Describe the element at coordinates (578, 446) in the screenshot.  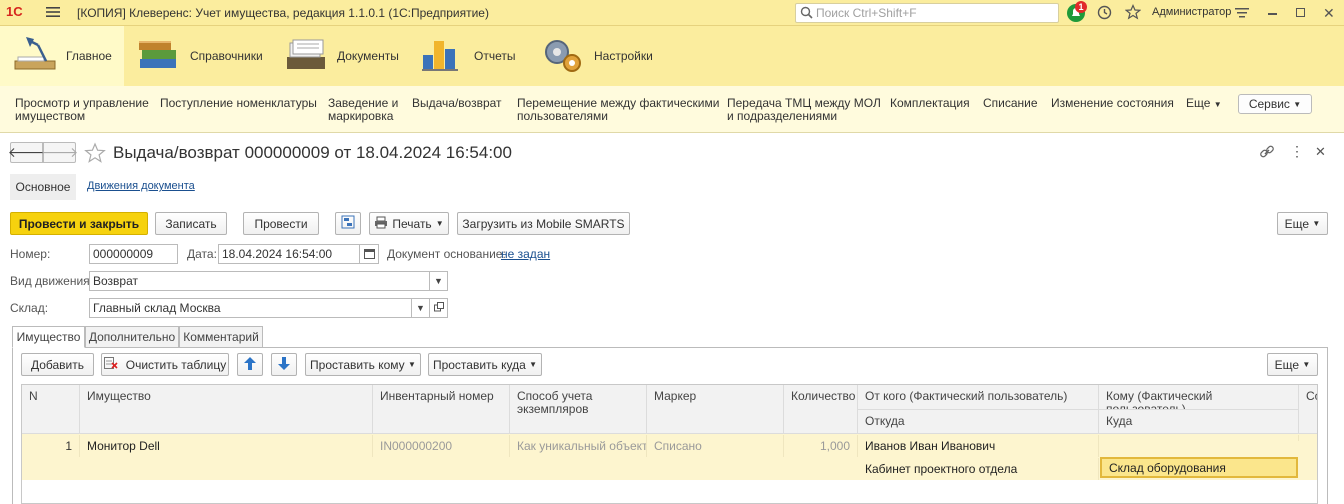
I see `cell-accounting-method: Как уникальный объект` at that location.